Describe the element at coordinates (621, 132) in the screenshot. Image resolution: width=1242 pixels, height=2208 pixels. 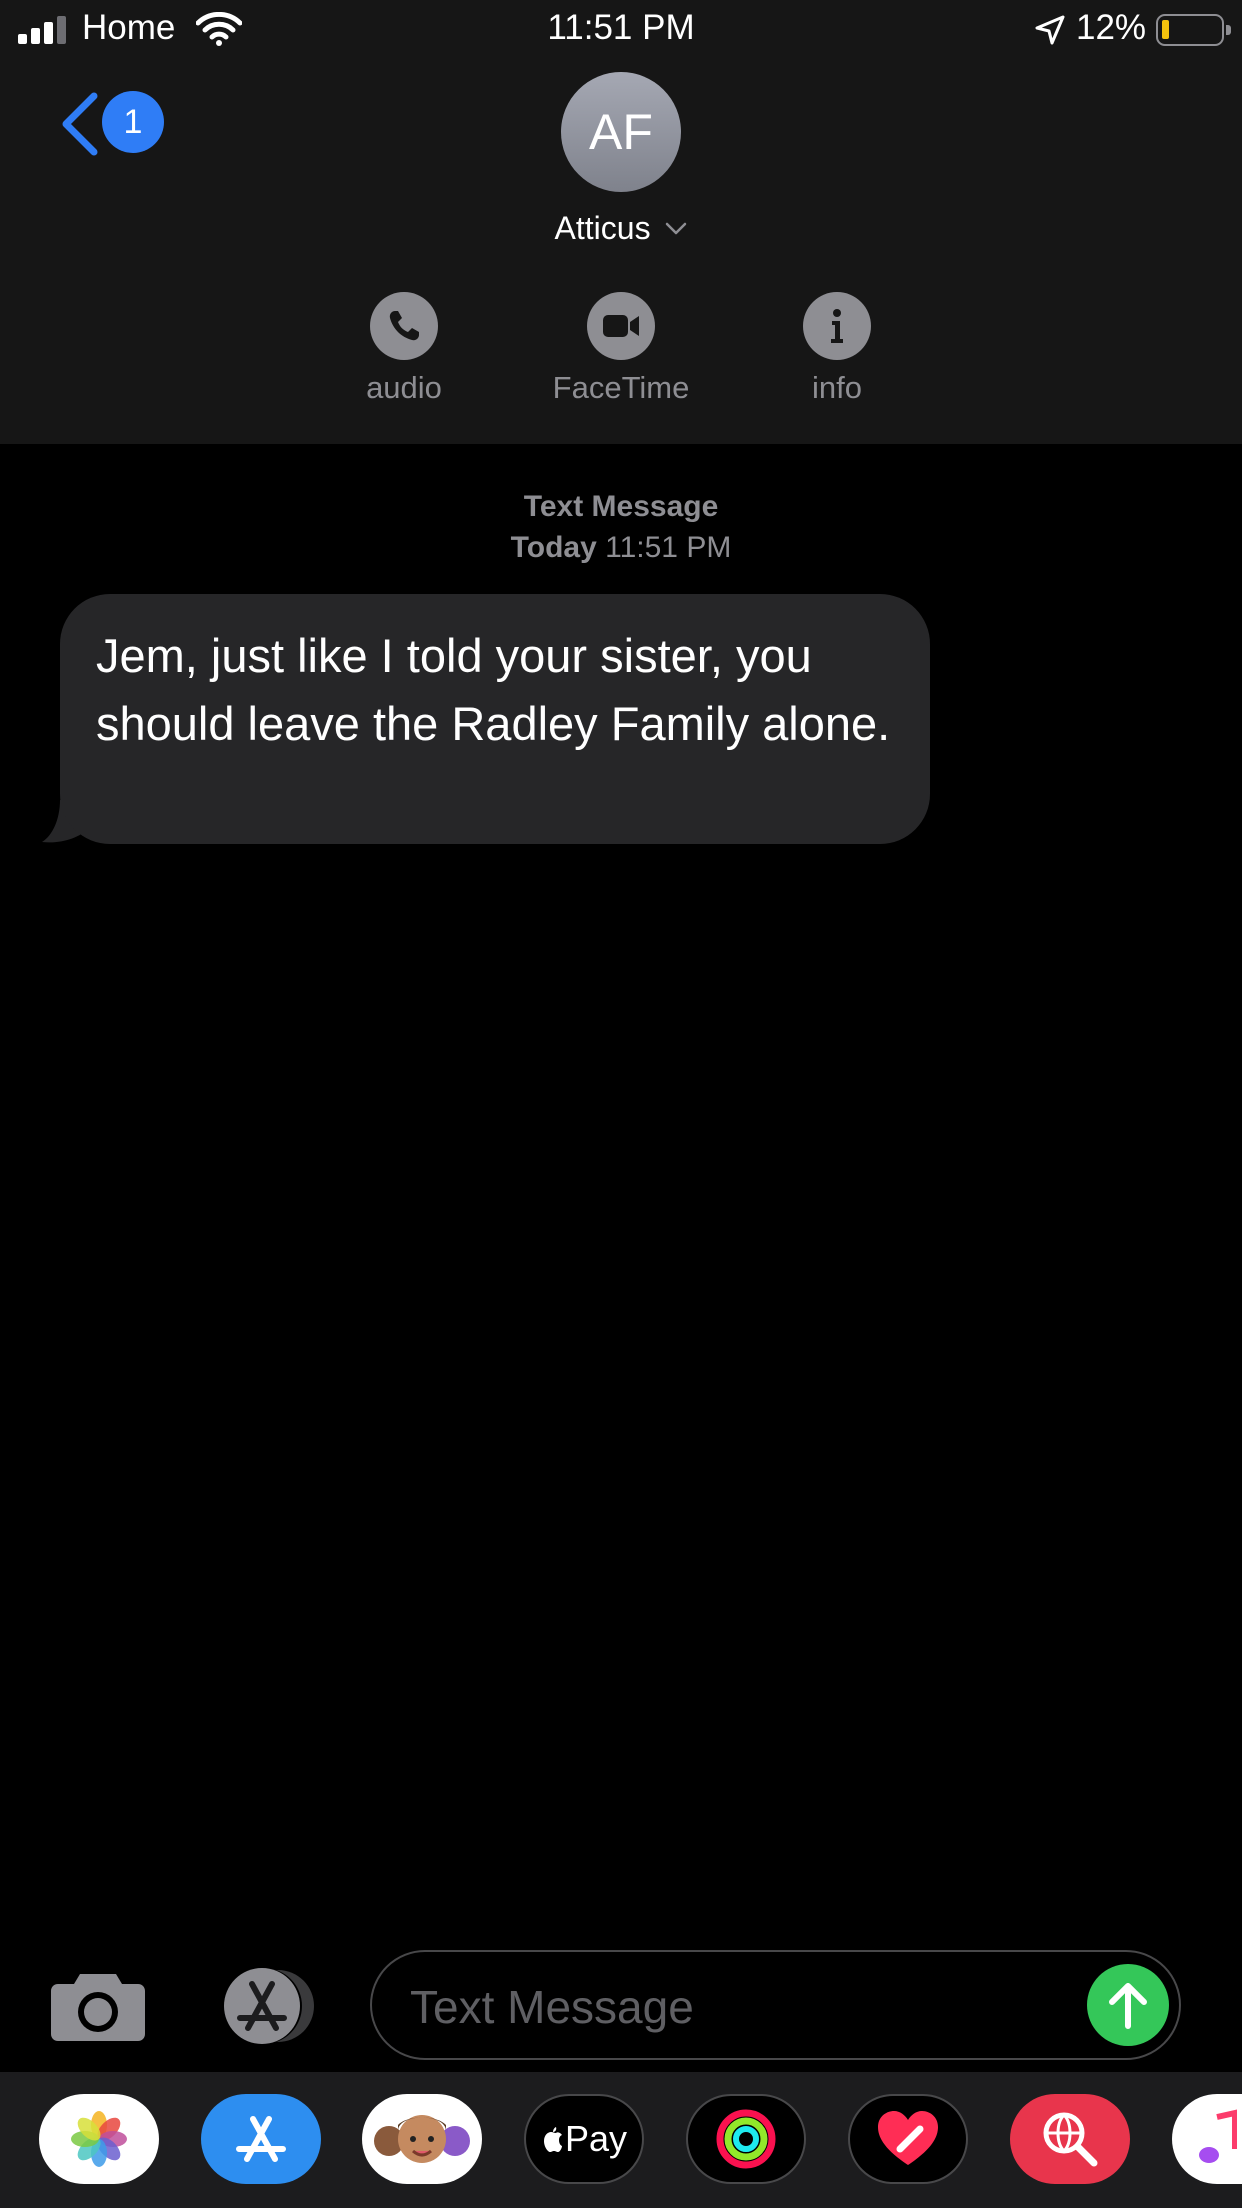
I see `avatar: AF` at that location.